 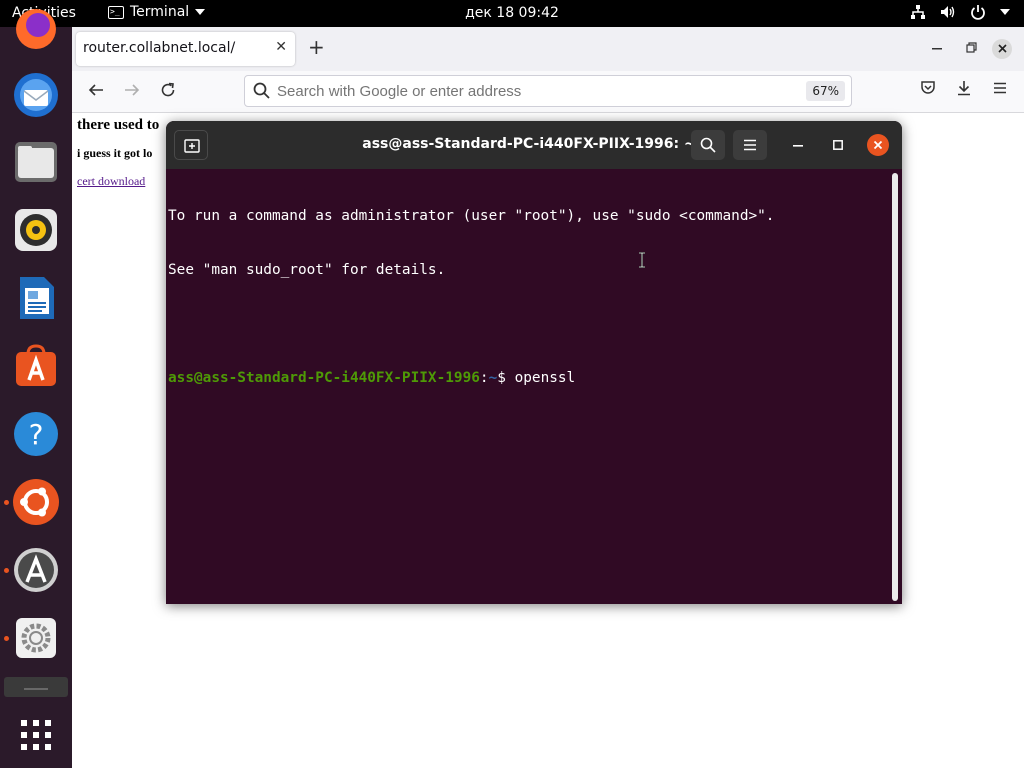 What do you see at coordinates (964, 88) in the screenshot?
I see `downloads-icon` at bounding box center [964, 88].